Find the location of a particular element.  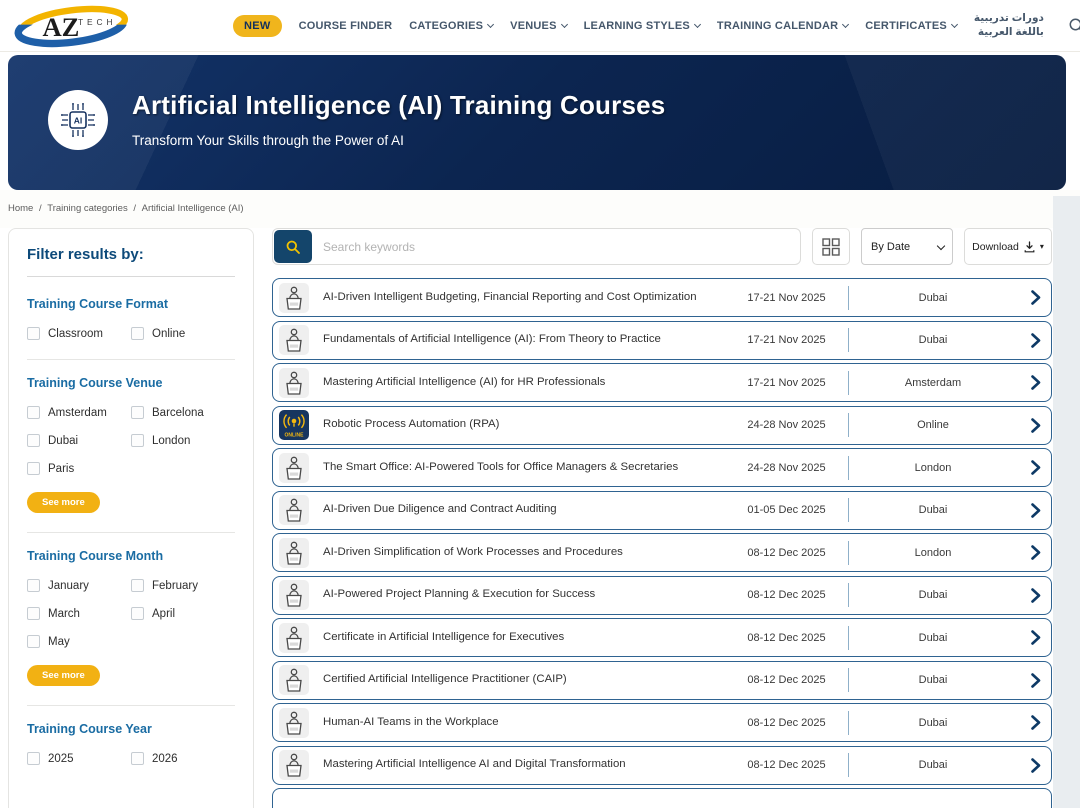

breadcrumb-item-home: Home is located at coordinates (20, 208).